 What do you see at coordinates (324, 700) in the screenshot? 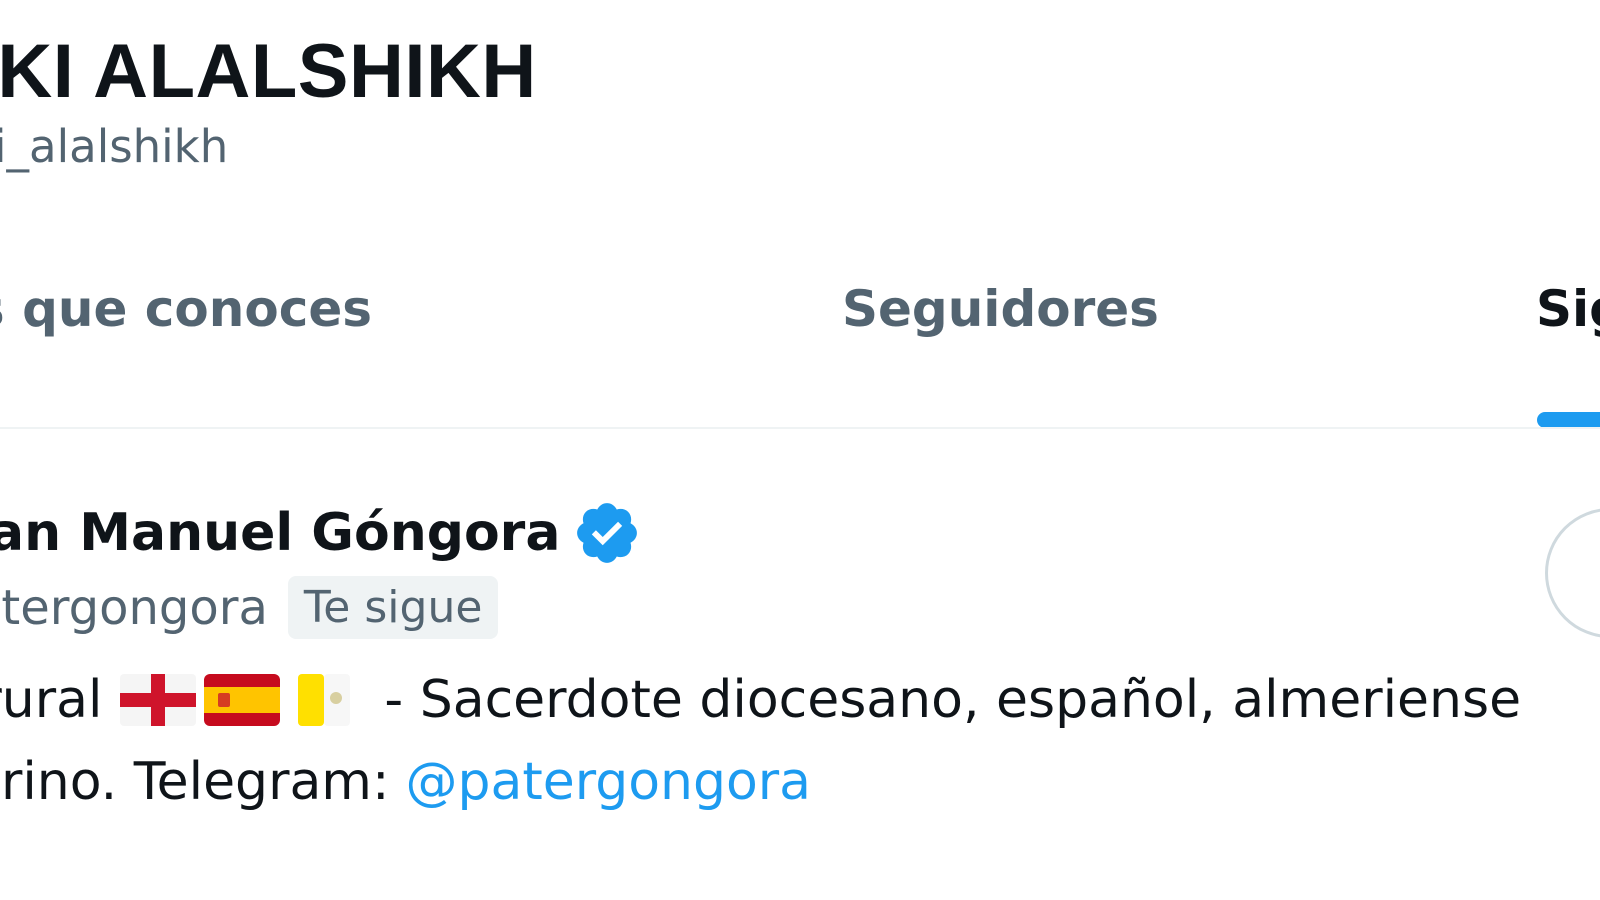
I see `vatican-flag-icon` at bounding box center [324, 700].